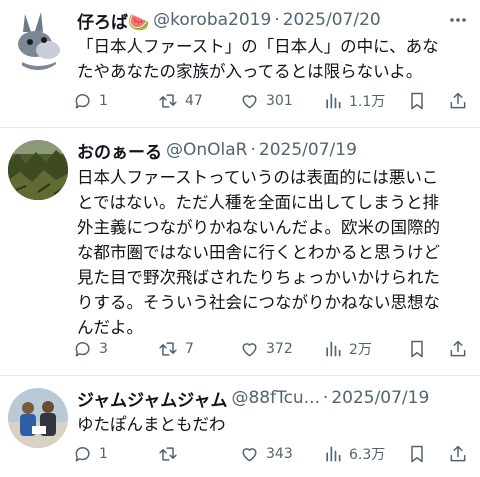 This screenshot has width=480, height=477. I want to click on views-button: 2万, so click(347, 349).